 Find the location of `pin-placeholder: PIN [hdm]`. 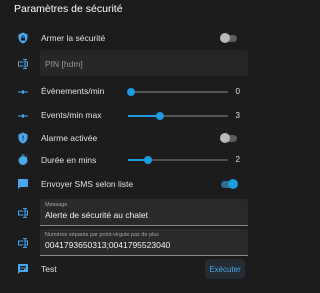

pin-placeholder: PIN [hdm] is located at coordinates (64, 64).